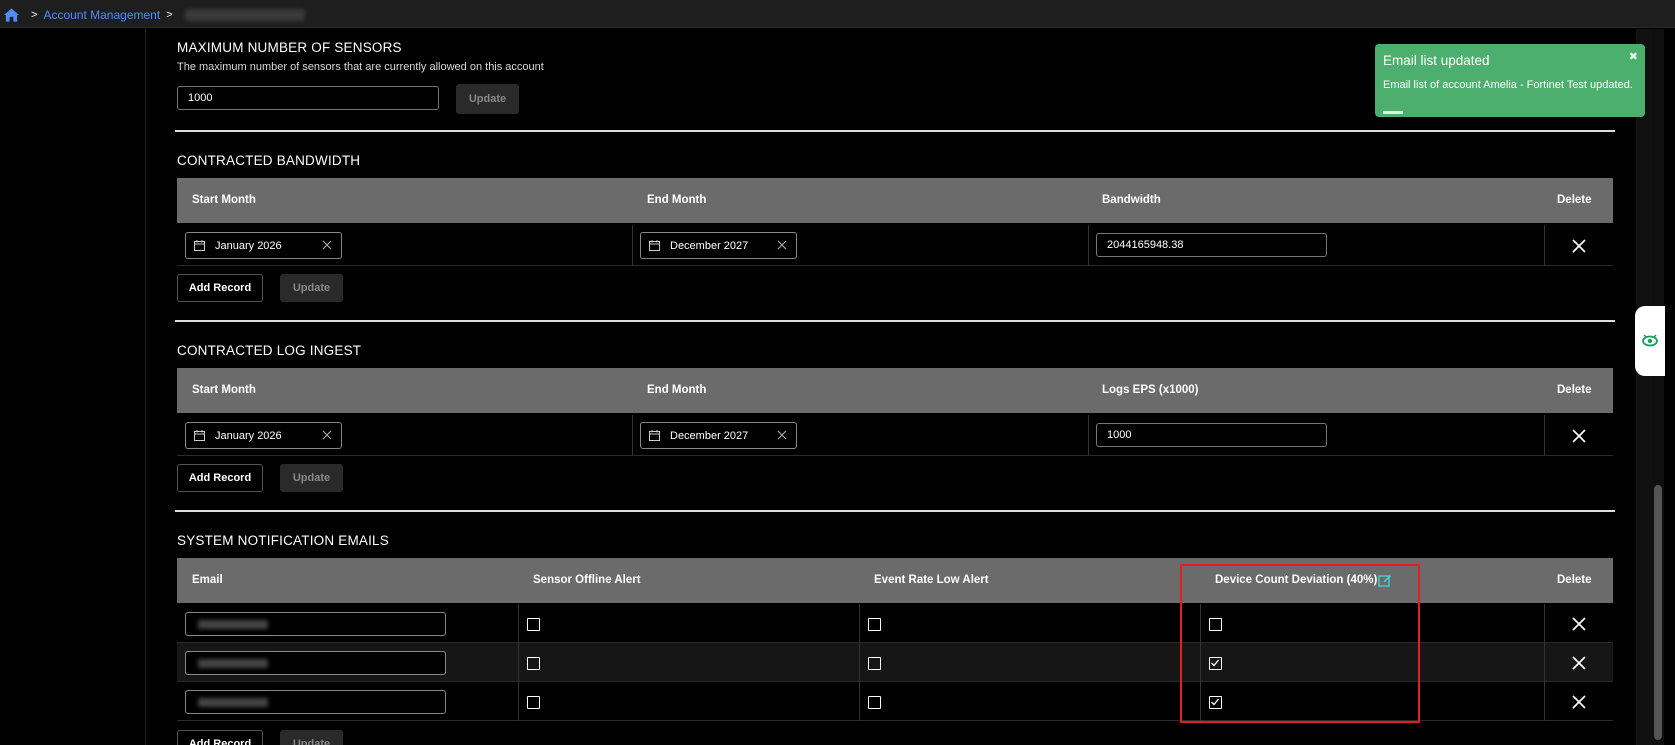 The image size is (1675, 745). Describe the element at coordinates (931, 580) in the screenshot. I see `header-event-rate-low-alert: Event Rate Low Alert` at that location.